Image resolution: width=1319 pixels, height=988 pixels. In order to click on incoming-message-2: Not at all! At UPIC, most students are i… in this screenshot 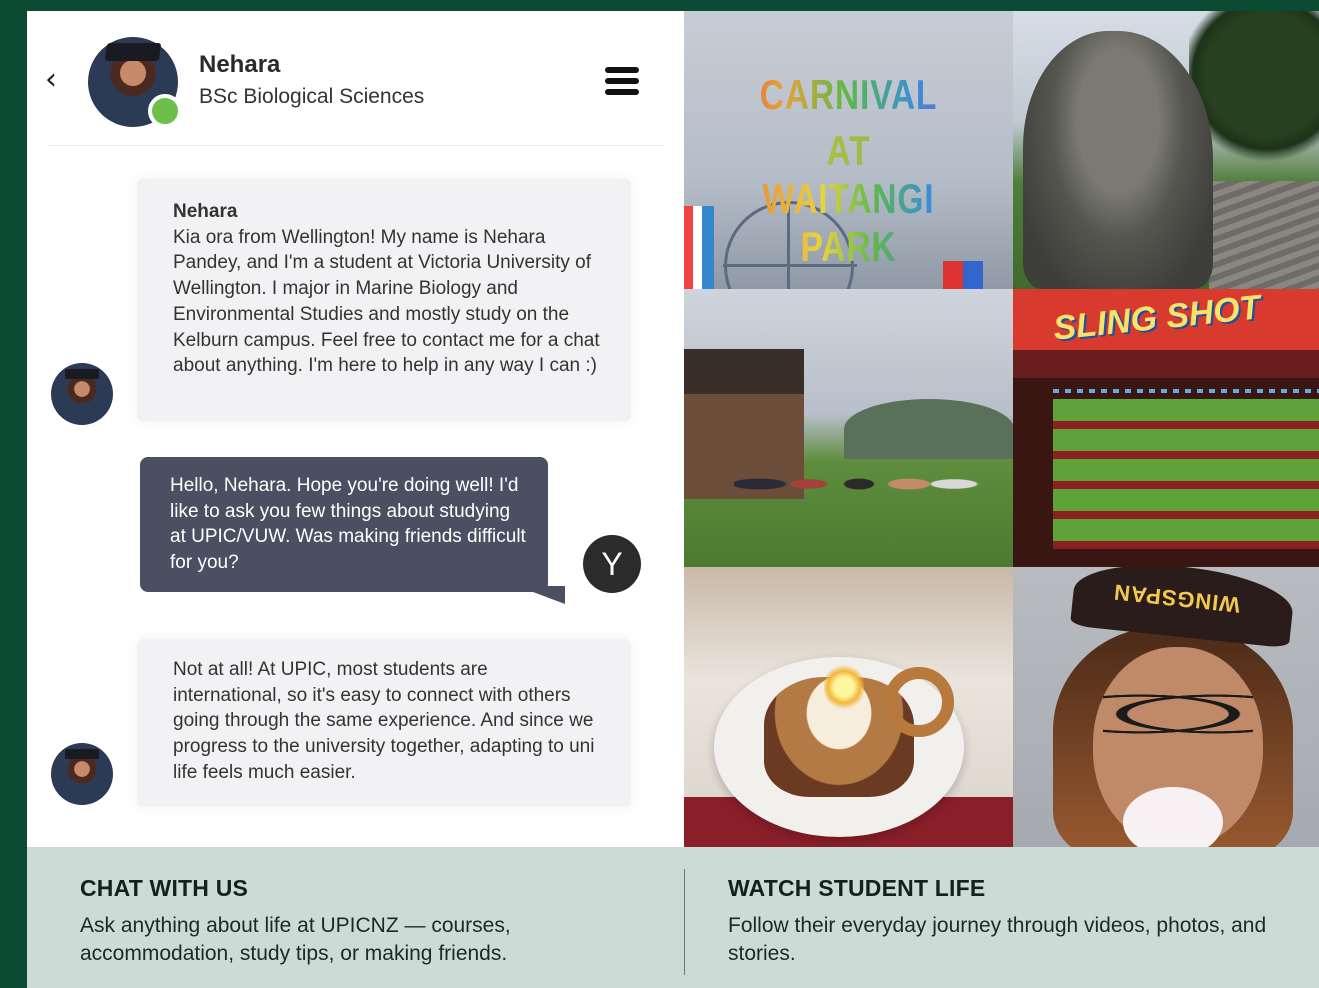, I will do `click(384, 723)`.